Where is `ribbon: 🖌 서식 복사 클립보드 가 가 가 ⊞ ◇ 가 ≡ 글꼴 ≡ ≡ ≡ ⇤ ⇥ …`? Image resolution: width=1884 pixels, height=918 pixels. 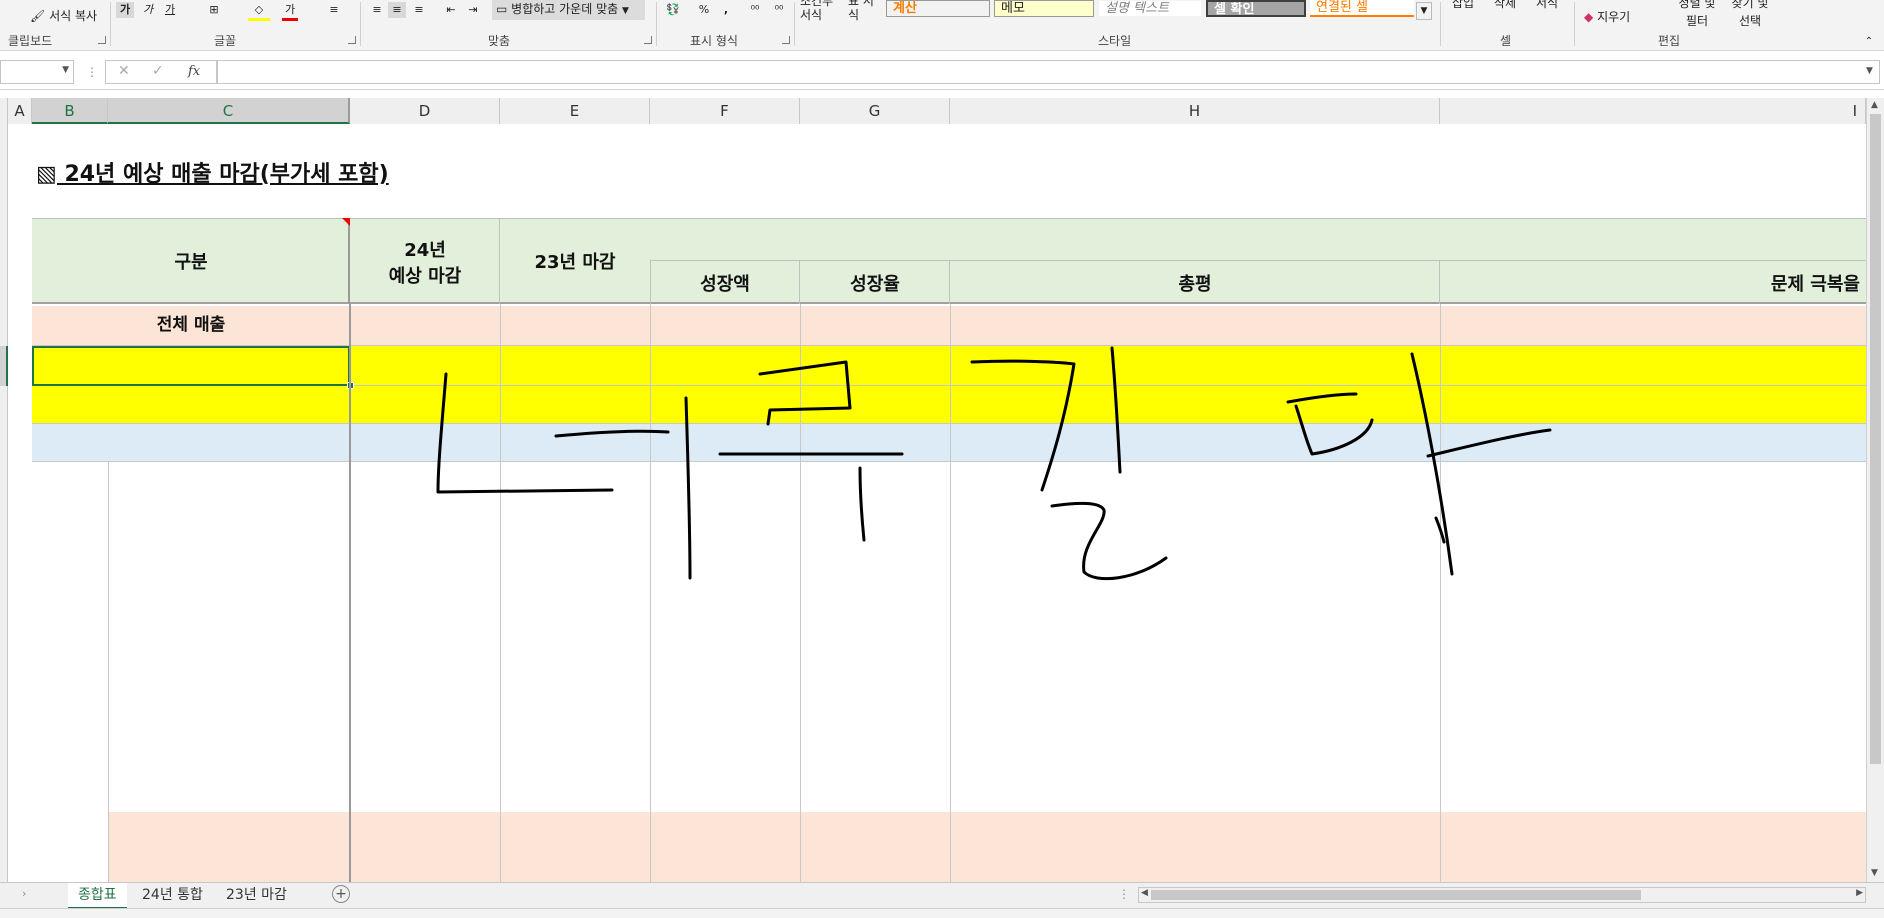
ribbon: 🖌 서식 복사 클립보드 가 가 가 ⊞ ◇ 가 ≡ 글꼴 ≡ ≡ ≡ ⇤ ⇥ … is located at coordinates (942, 25).